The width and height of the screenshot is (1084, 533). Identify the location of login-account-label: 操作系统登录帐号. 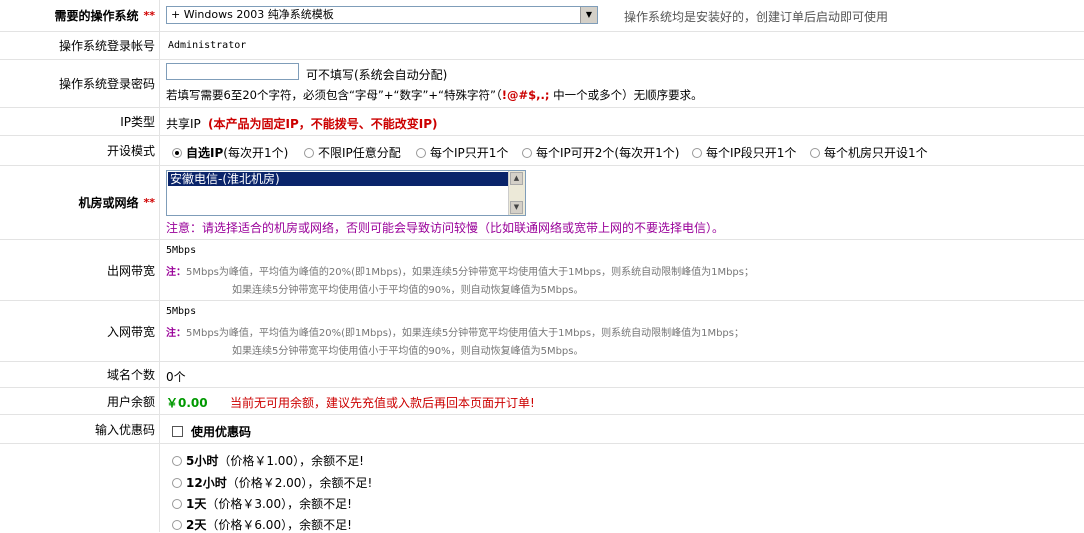
(80, 45).